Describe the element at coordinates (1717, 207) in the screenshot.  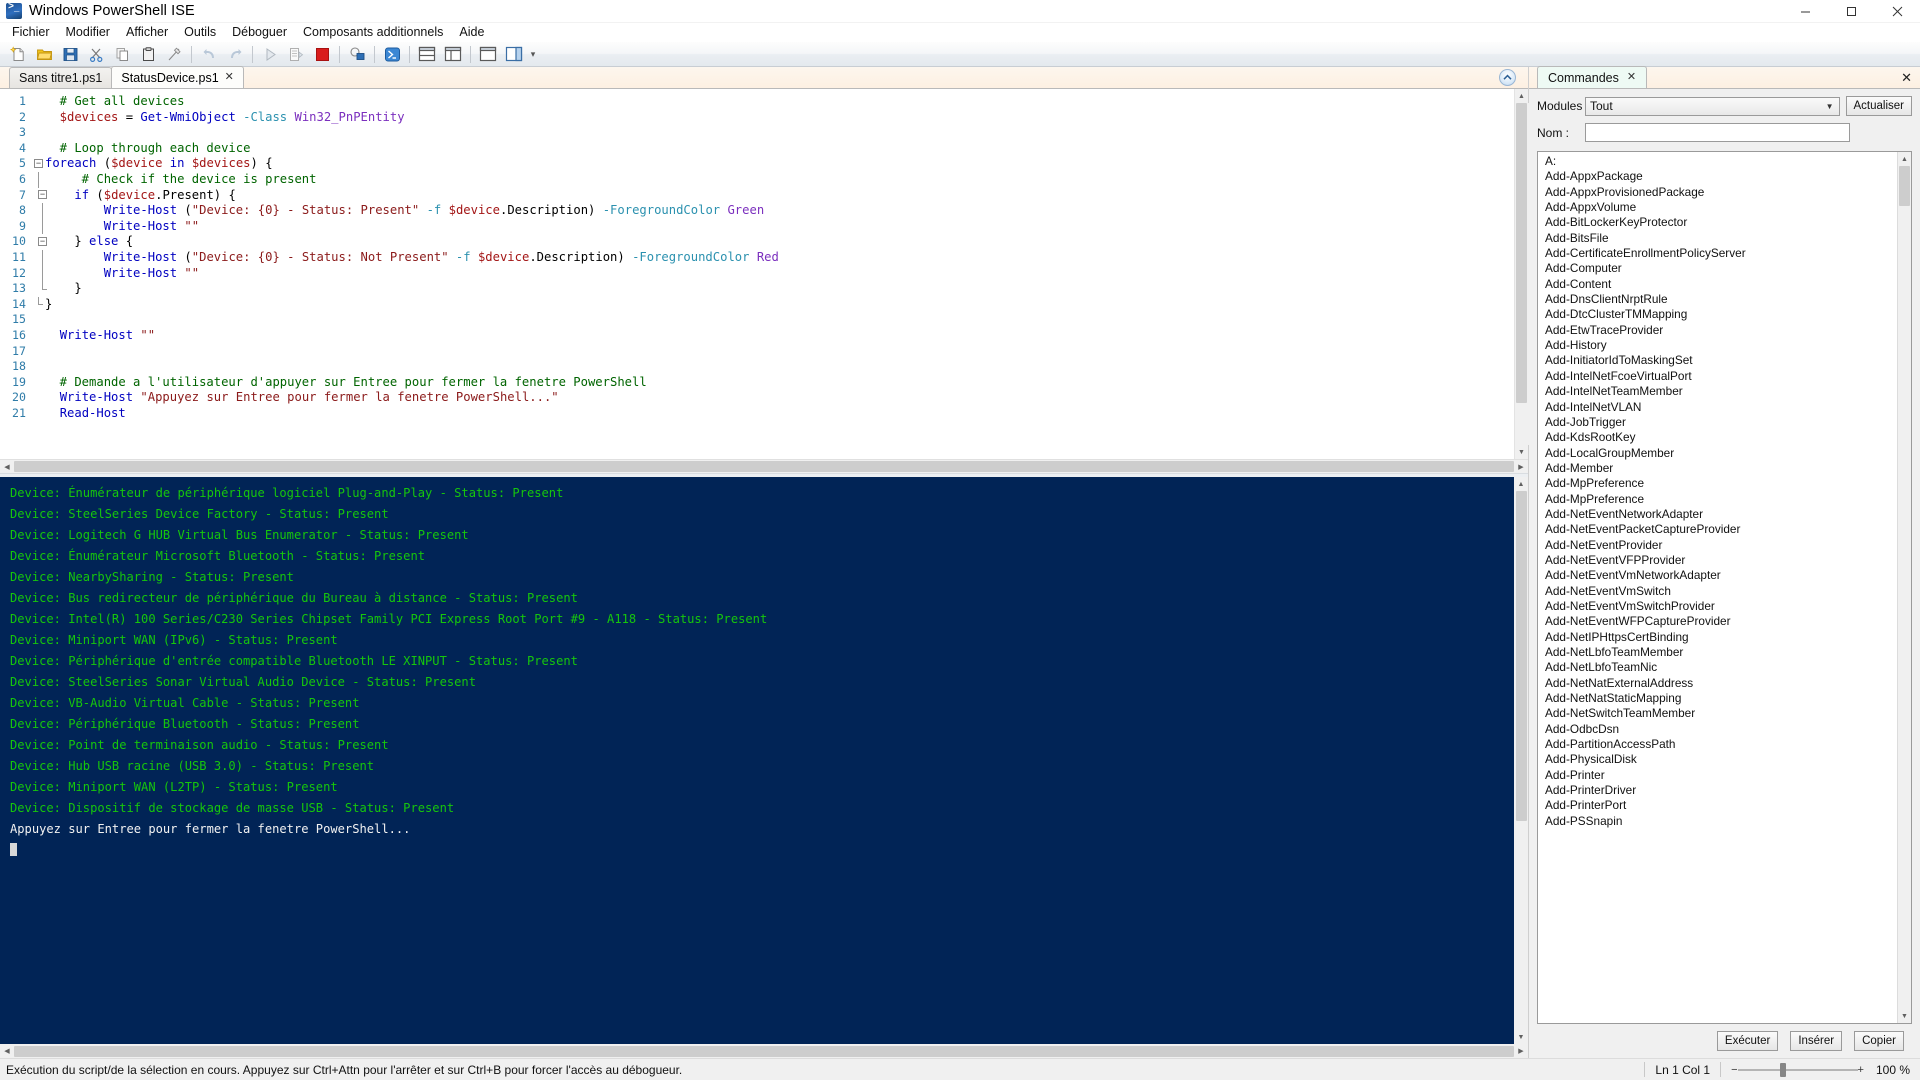
I see `commands-list-item: Add-AppxVolume` at that location.